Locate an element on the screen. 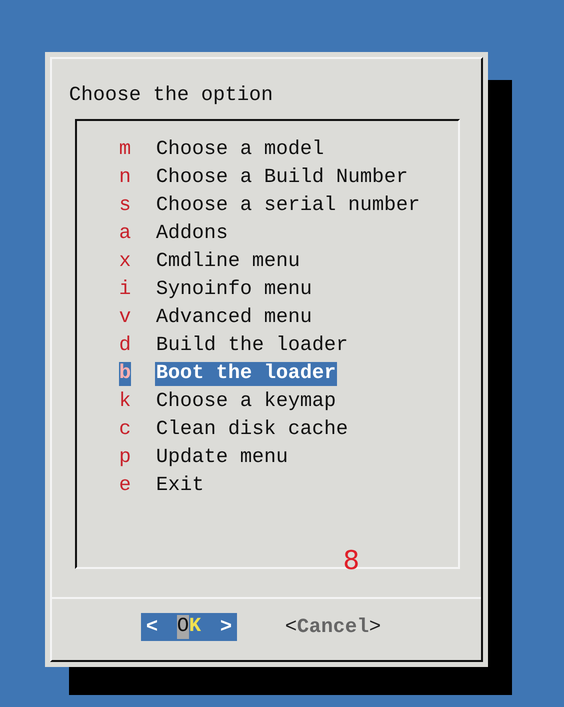  hotkey-letter: m is located at coordinates (125, 150).